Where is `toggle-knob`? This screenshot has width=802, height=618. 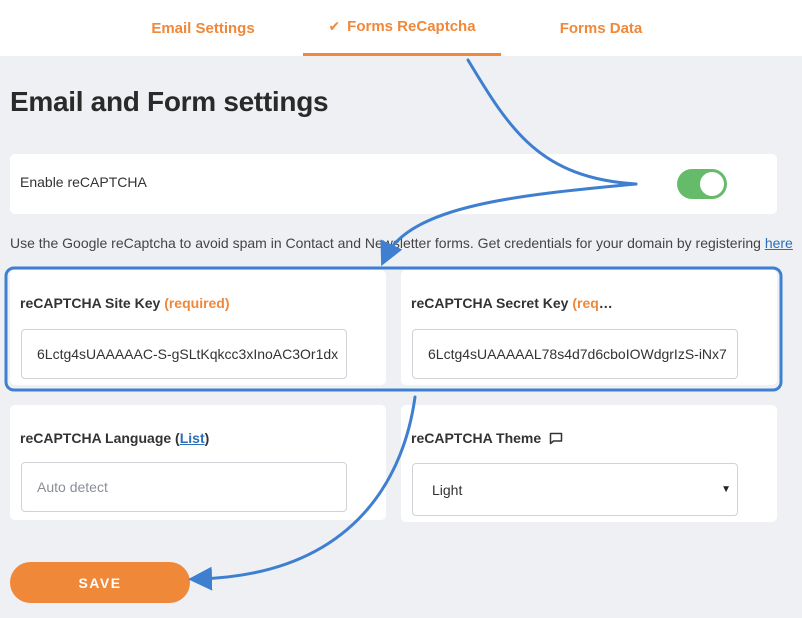
toggle-knob is located at coordinates (712, 184).